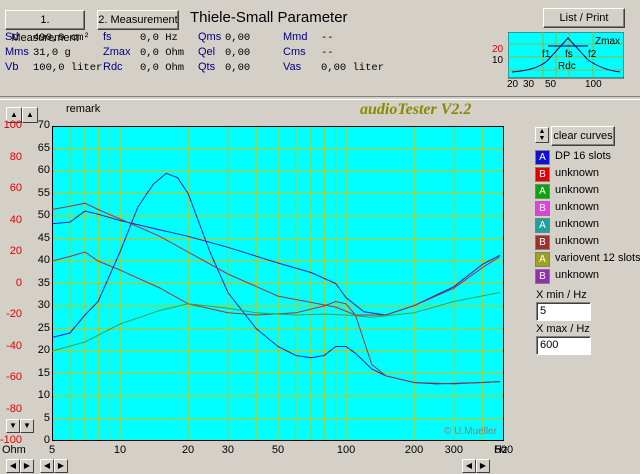 This screenshot has height=474, width=640. What do you see at coordinates (27, 466) in the screenshot?
I see `pan-right-icon: ▶` at bounding box center [27, 466].